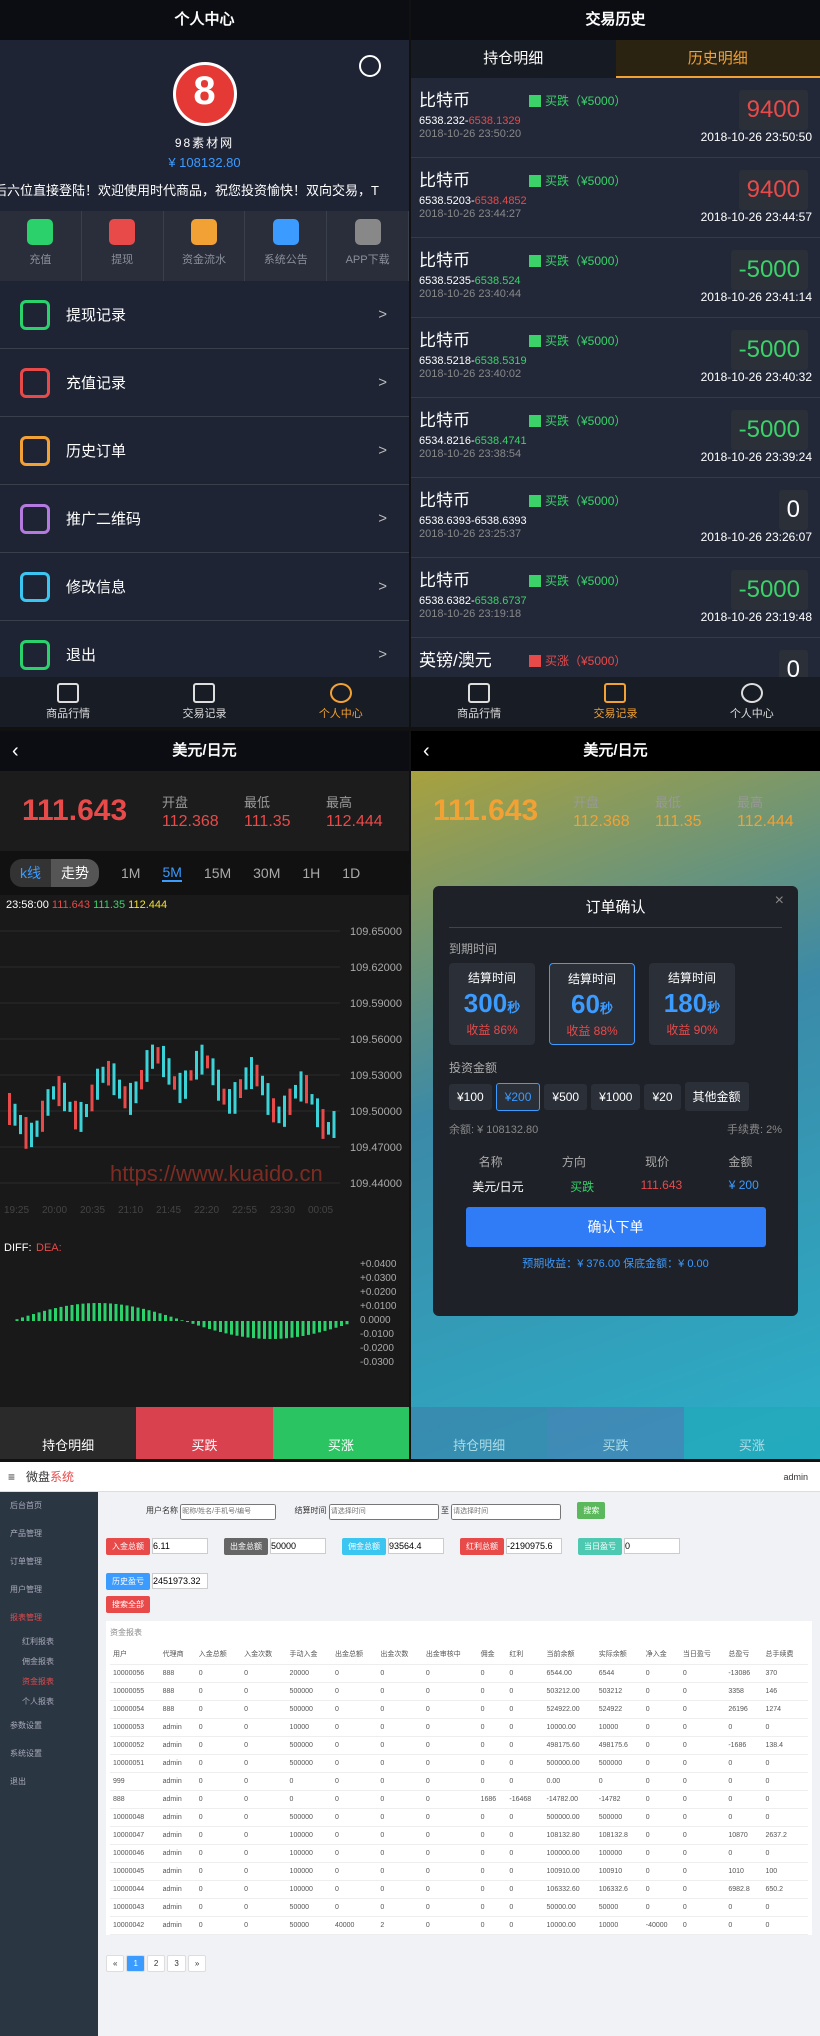 The width and height of the screenshot is (820, 2036). What do you see at coordinates (351, 873) in the screenshot?
I see `period-option: 1D` at bounding box center [351, 873].